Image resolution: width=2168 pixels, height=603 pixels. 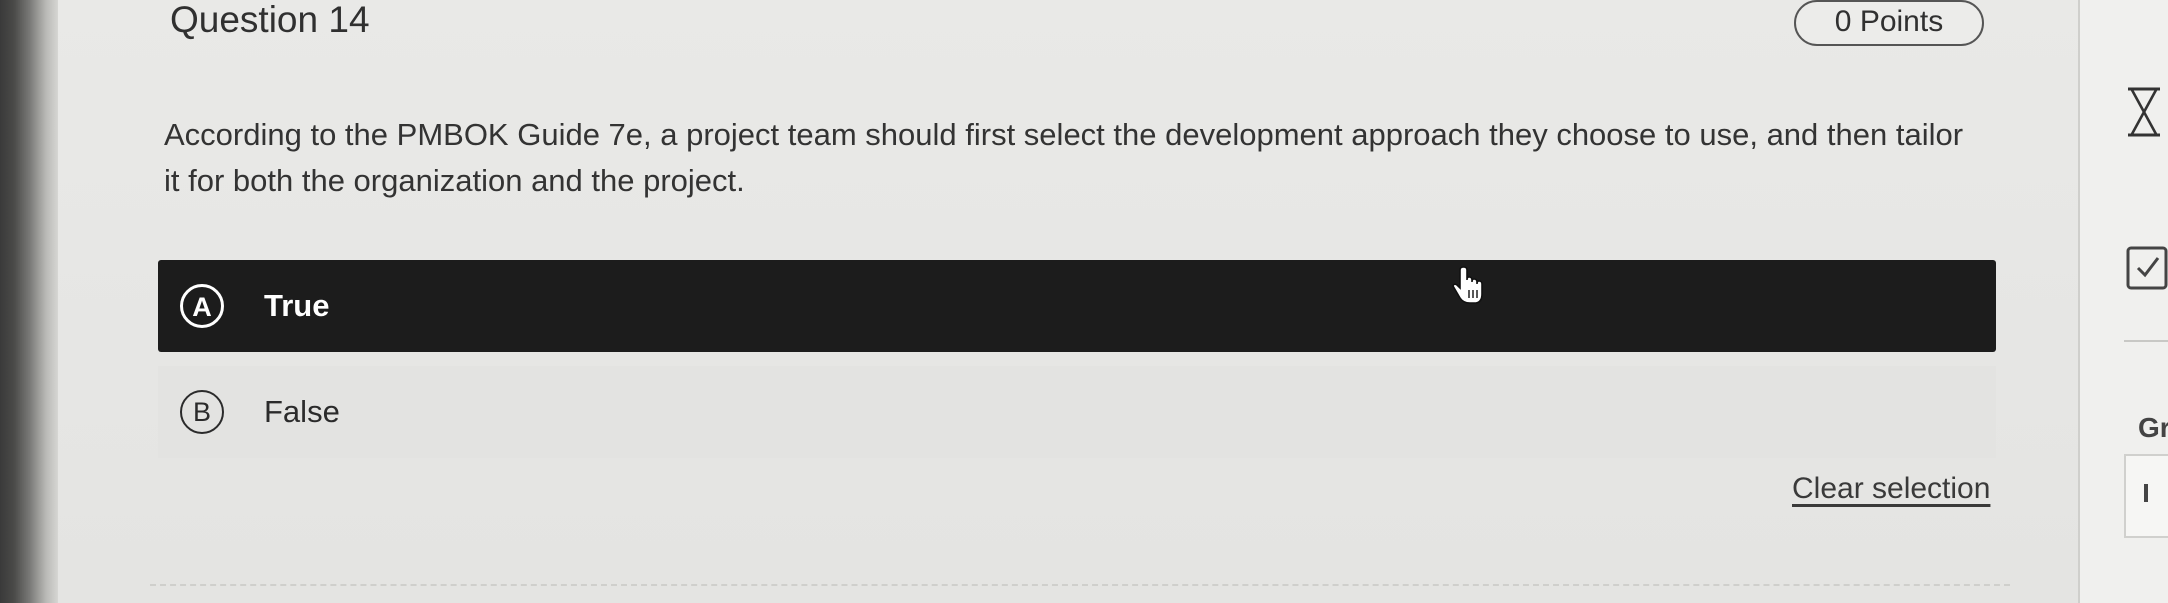 I want to click on option-label: True, so click(x=297, y=305).